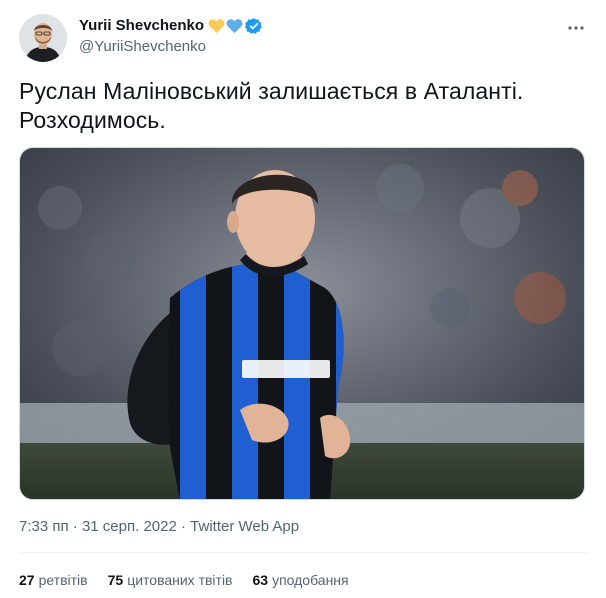 This screenshot has height=598, width=606. I want to click on more-horizontal-icon, so click(576, 28).